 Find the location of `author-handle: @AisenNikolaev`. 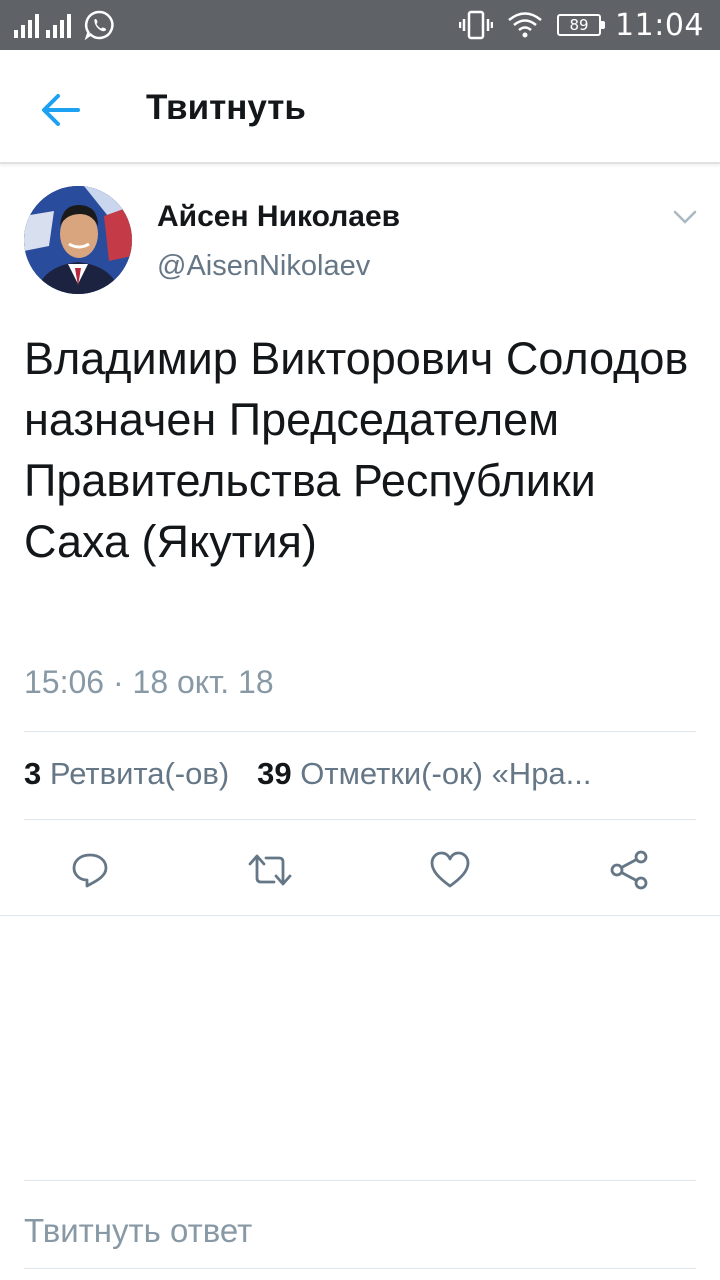

author-handle: @AisenNikolaev is located at coordinates (263, 266).